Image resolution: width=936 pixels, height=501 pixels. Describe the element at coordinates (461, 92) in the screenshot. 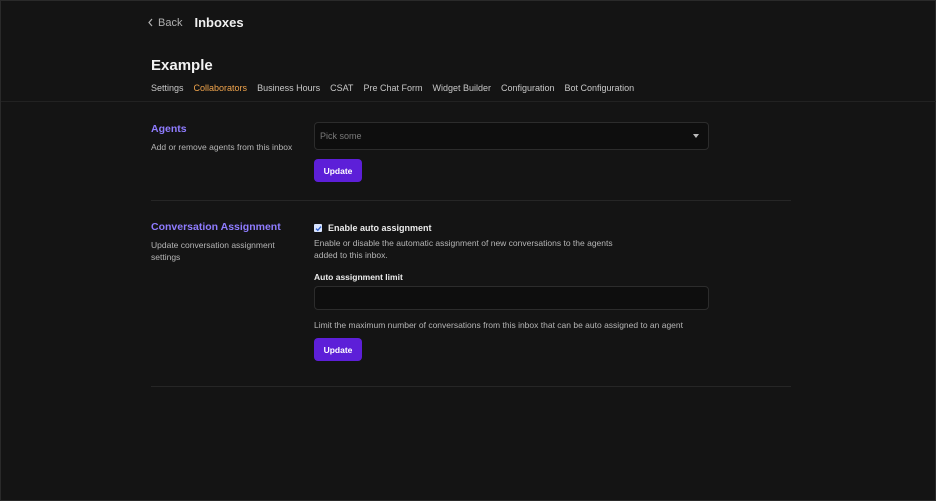

I see `tab-widget-builder: Widget Builder` at that location.